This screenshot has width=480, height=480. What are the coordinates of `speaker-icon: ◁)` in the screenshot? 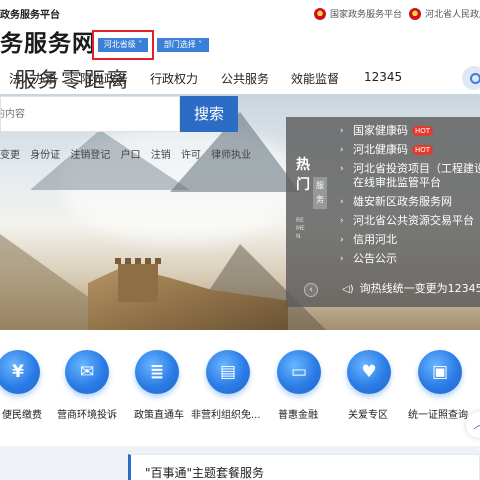 It's located at (348, 289).